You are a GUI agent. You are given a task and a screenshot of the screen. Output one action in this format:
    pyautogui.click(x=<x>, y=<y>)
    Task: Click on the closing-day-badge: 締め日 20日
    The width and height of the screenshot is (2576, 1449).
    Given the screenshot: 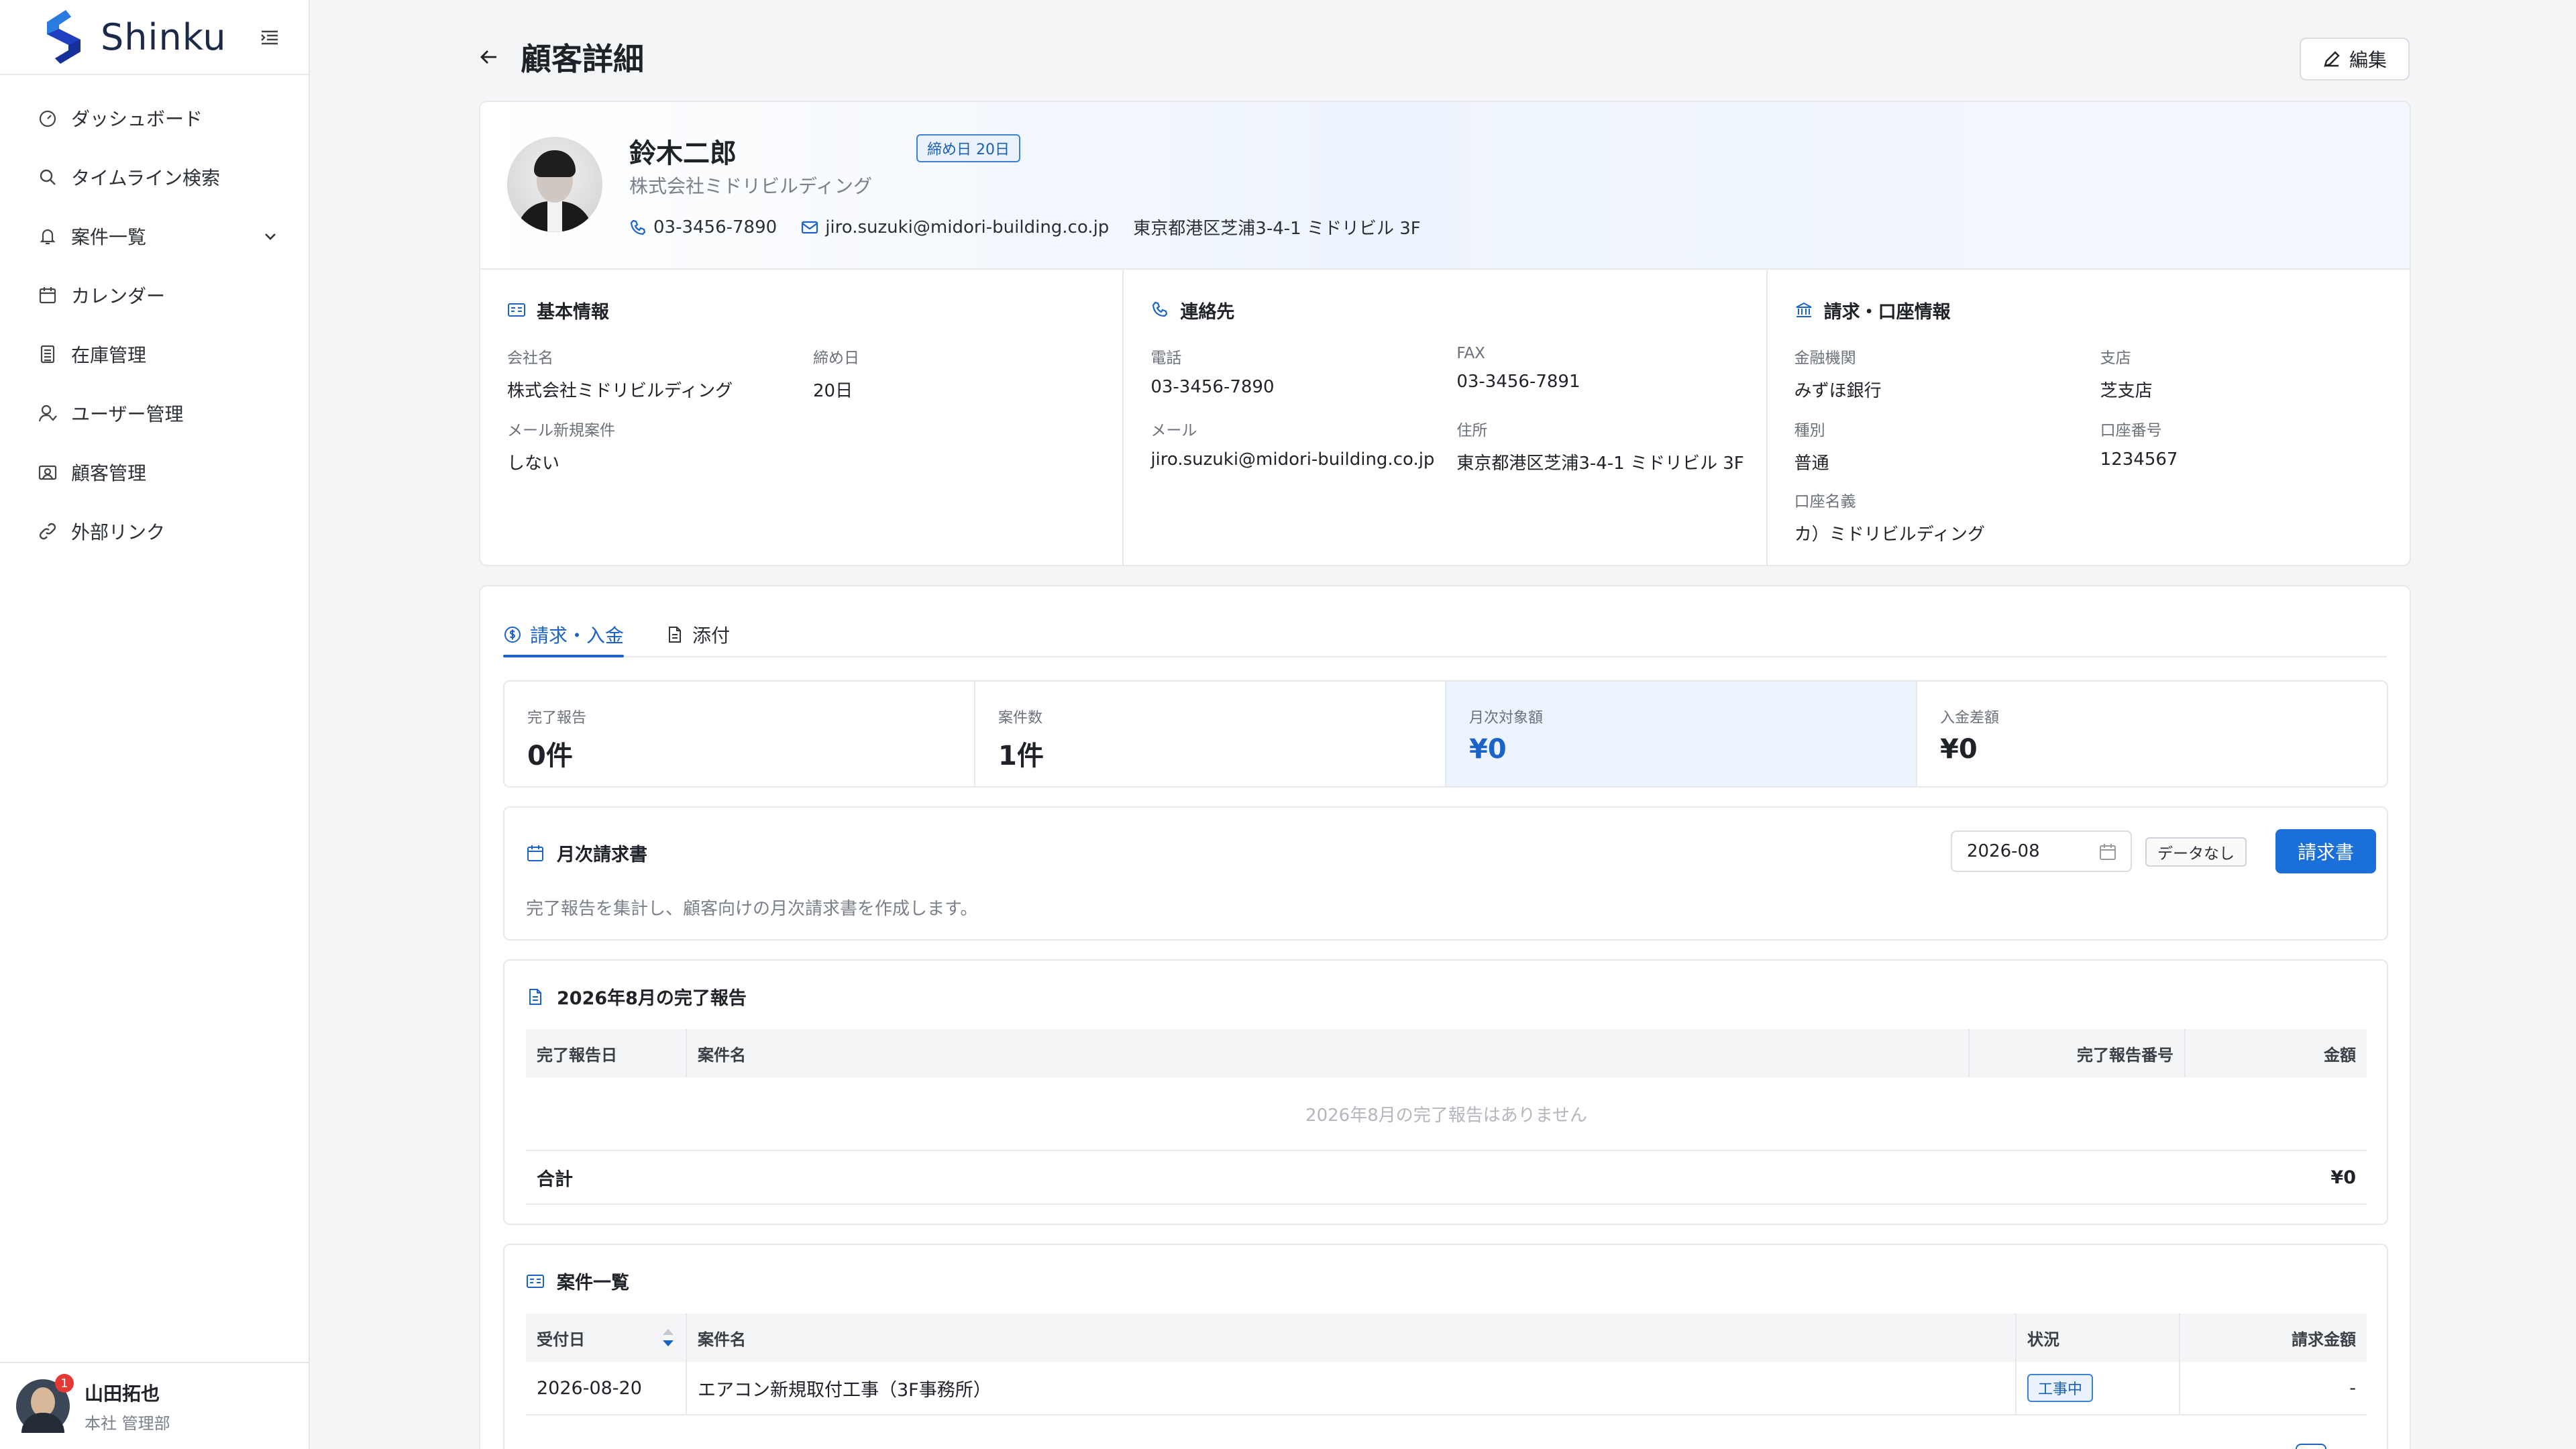 What is the action you would take?
    pyautogui.click(x=968, y=148)
    